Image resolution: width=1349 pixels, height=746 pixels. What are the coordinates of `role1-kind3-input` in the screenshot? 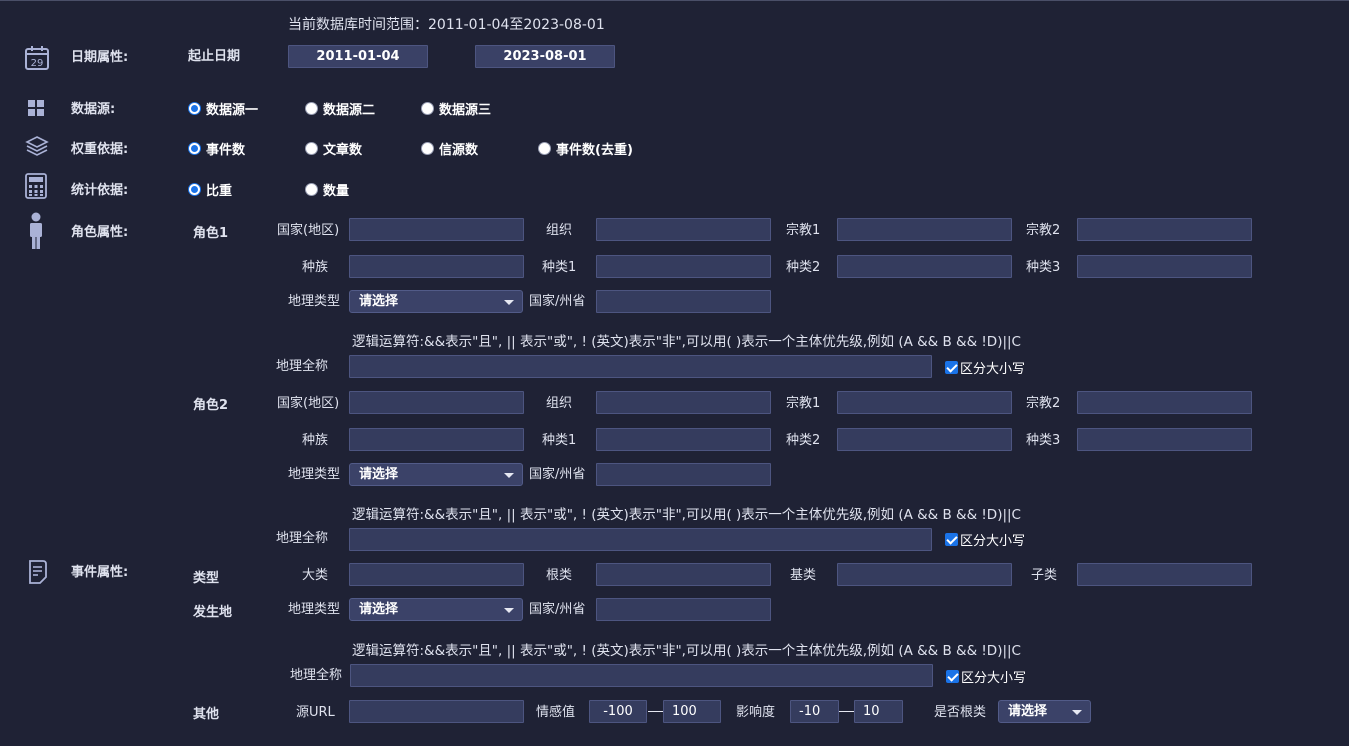 It's located at (1164, 266).